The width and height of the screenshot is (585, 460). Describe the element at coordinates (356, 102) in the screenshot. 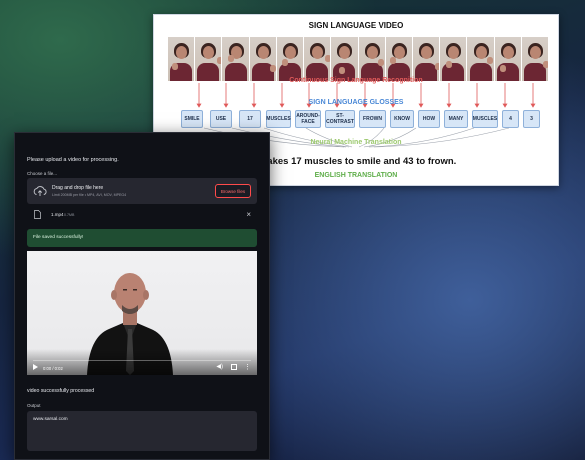

I see `glosses-title: SIGN LANGUAGE GLOSSES` at that location.